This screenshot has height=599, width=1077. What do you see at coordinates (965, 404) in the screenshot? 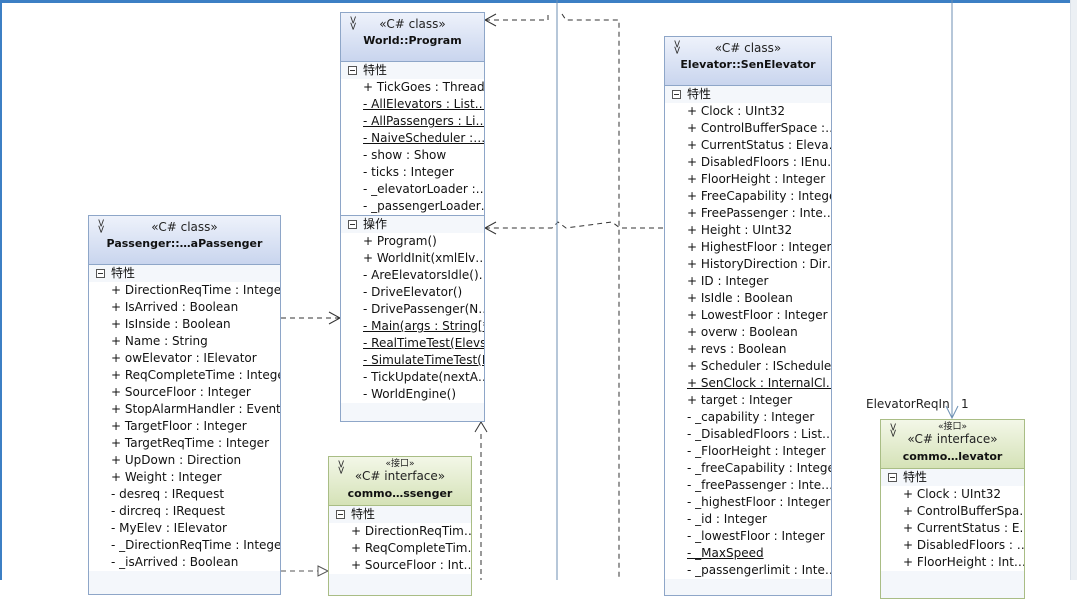
I see `association-multiplicity-label: 1` at bounding box center [965, 404].